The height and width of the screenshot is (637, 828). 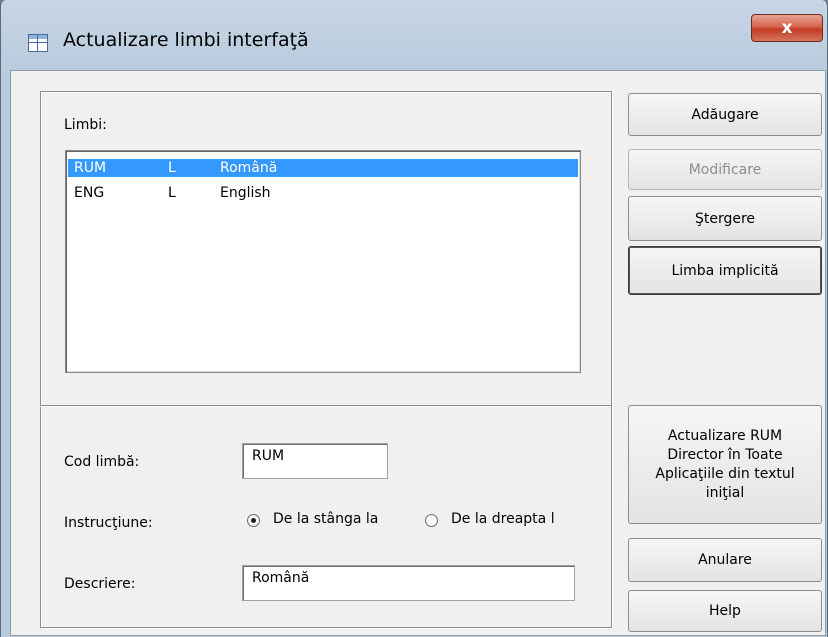 I want to click on update-button-line: Aplicaţiile din textul, so click(x=725, y=473).